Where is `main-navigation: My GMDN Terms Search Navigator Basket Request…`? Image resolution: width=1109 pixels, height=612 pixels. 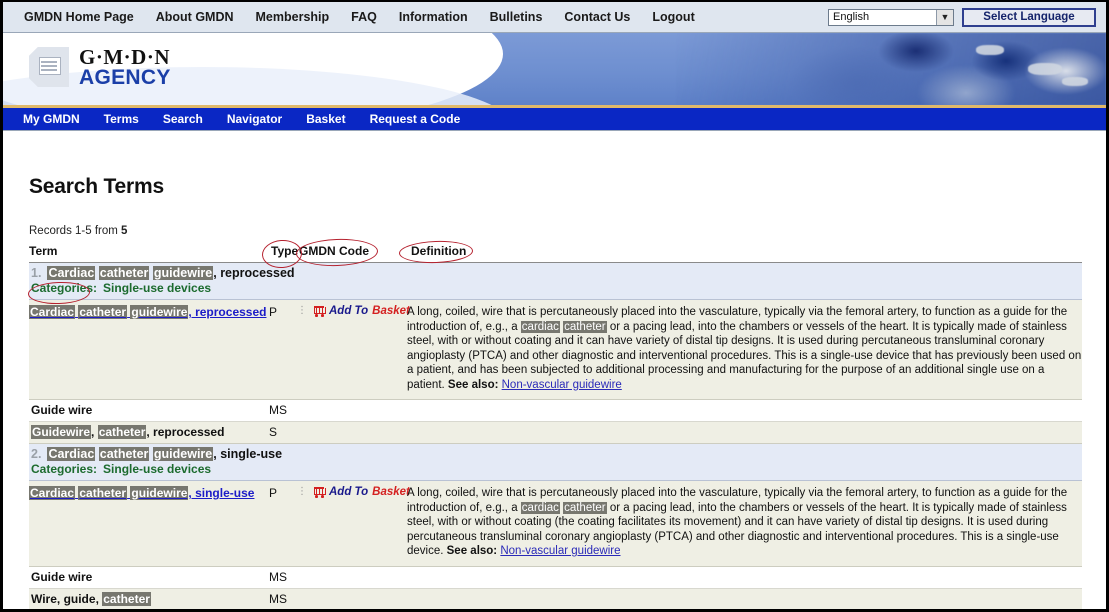
main-navigation: My GMDN Terms Search Navigator Basket Request… is located at coordinates (554, 119).